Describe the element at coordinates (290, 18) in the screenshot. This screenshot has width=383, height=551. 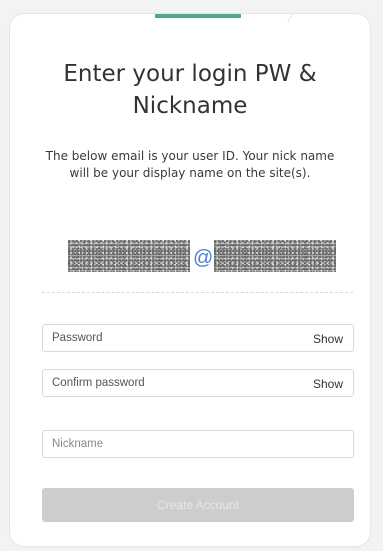
I see `decorative-line` at that location.